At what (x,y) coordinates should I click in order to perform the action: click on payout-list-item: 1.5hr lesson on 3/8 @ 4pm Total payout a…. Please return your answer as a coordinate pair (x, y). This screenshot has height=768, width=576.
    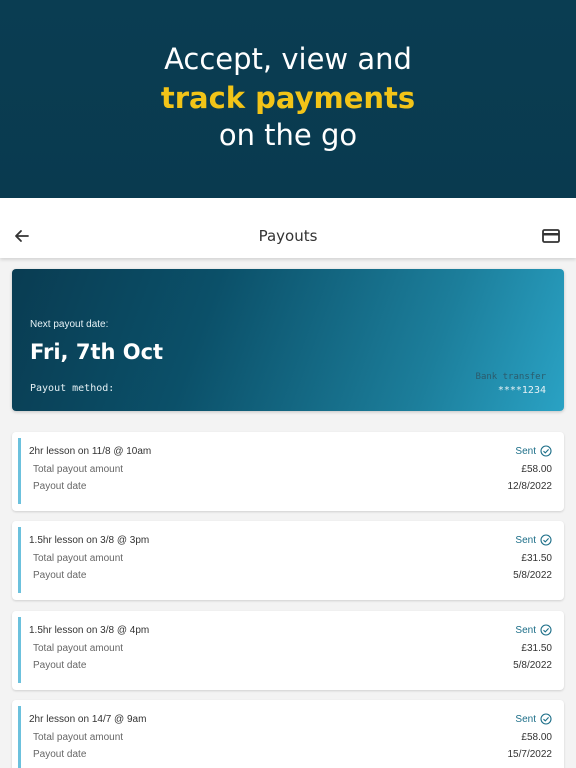
    Looking at the image, I should click on (288, 650).